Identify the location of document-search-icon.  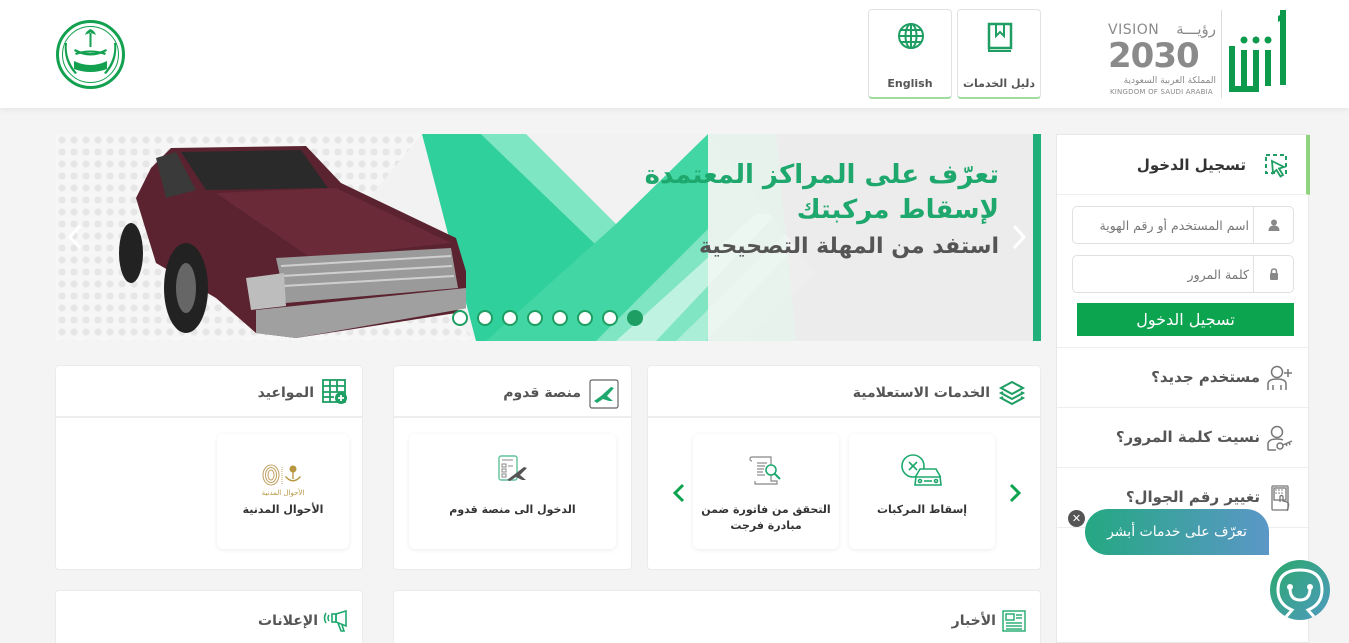
(765, 470).